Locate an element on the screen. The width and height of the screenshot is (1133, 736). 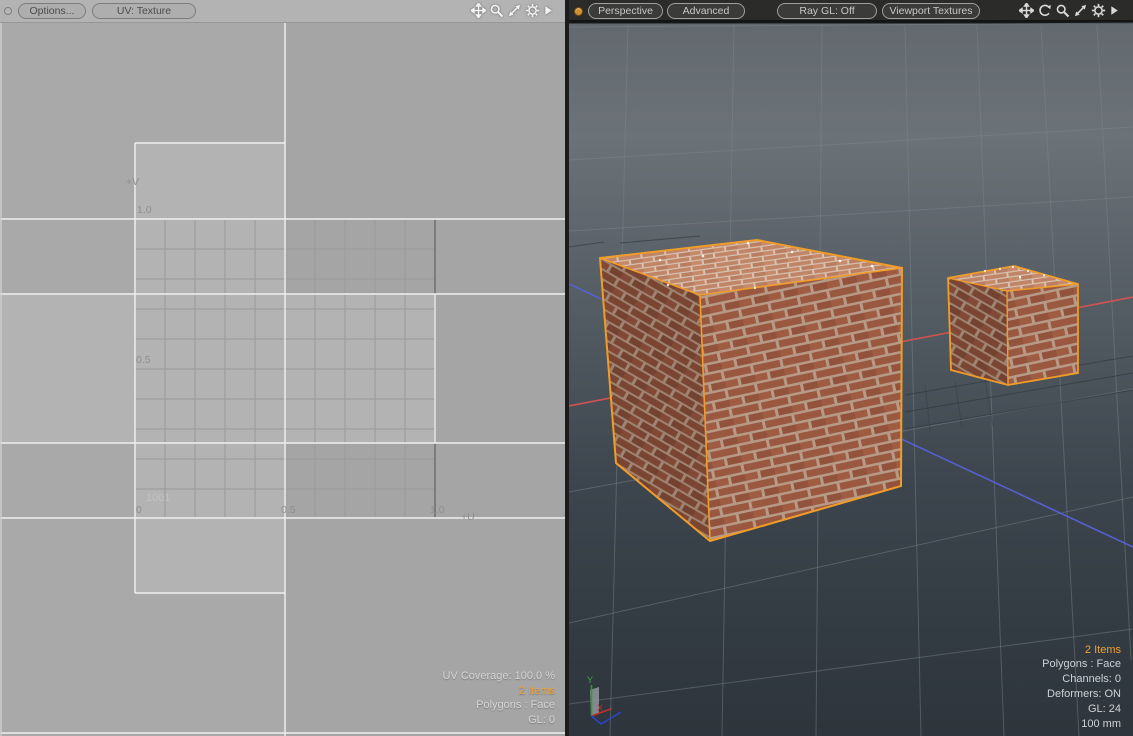
viewport-items-count: 2 Items is located at coordinates (1102, 649).